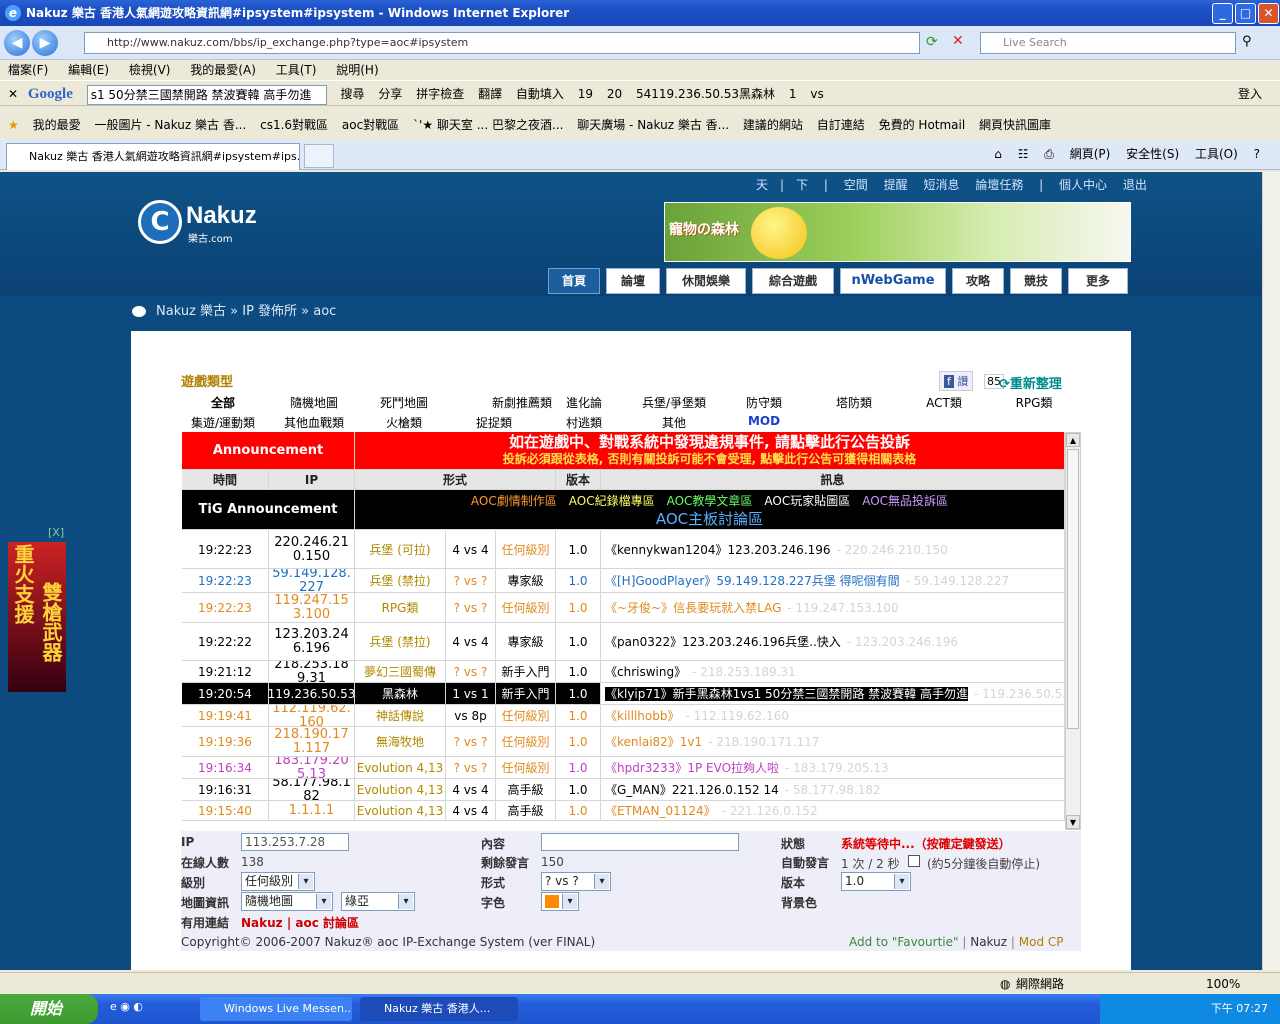 The width and height of the screenshot is (1280, 1024). I want to click on category-filter: 全部, so click(223, 402).